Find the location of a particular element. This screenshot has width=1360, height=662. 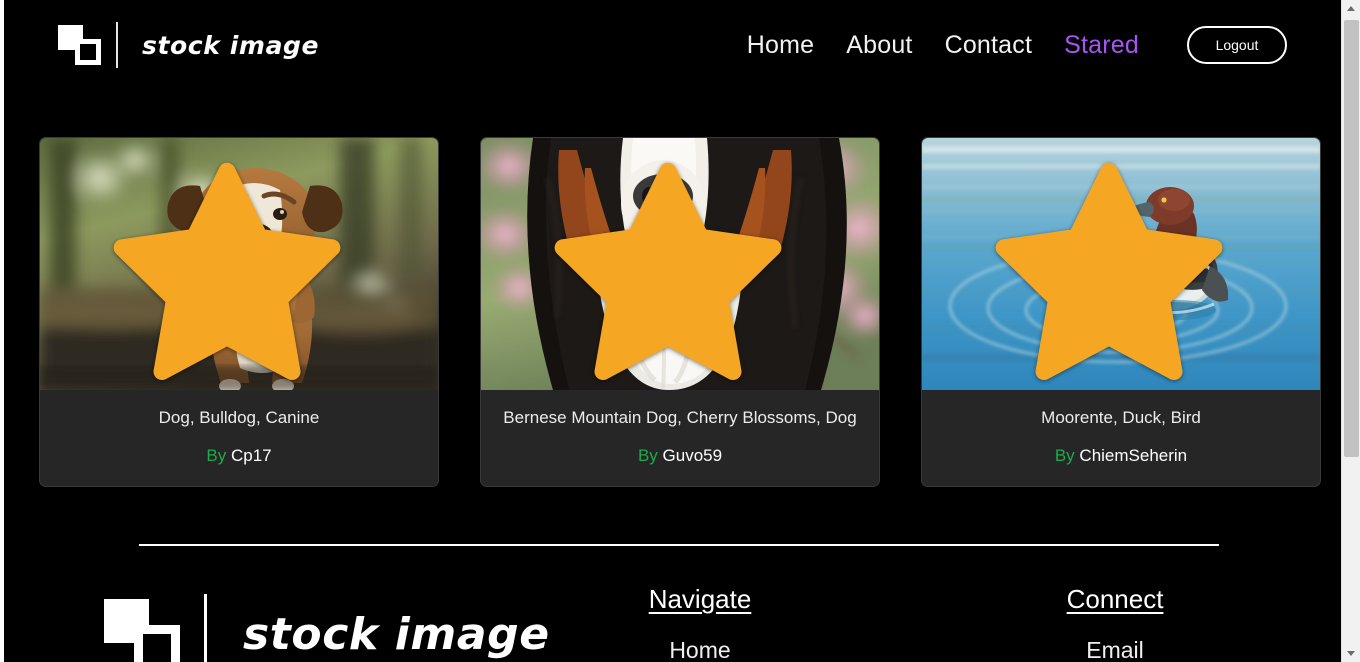

nav-link-stared: Stared is located at coordinates (1101, 45).